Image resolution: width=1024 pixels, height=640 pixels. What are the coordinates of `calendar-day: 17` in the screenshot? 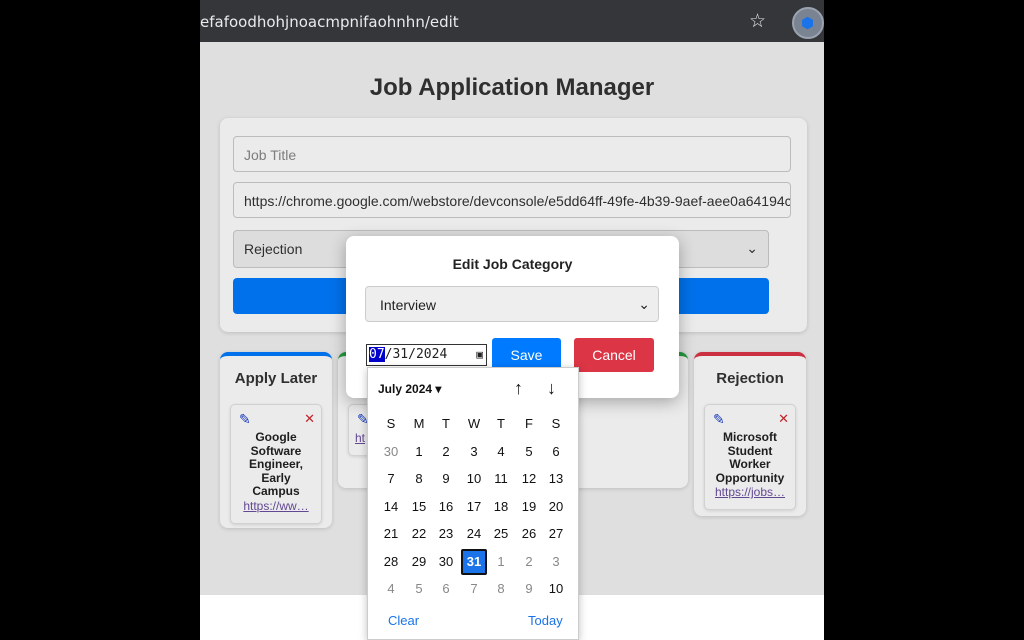 It's located at (474, 507).